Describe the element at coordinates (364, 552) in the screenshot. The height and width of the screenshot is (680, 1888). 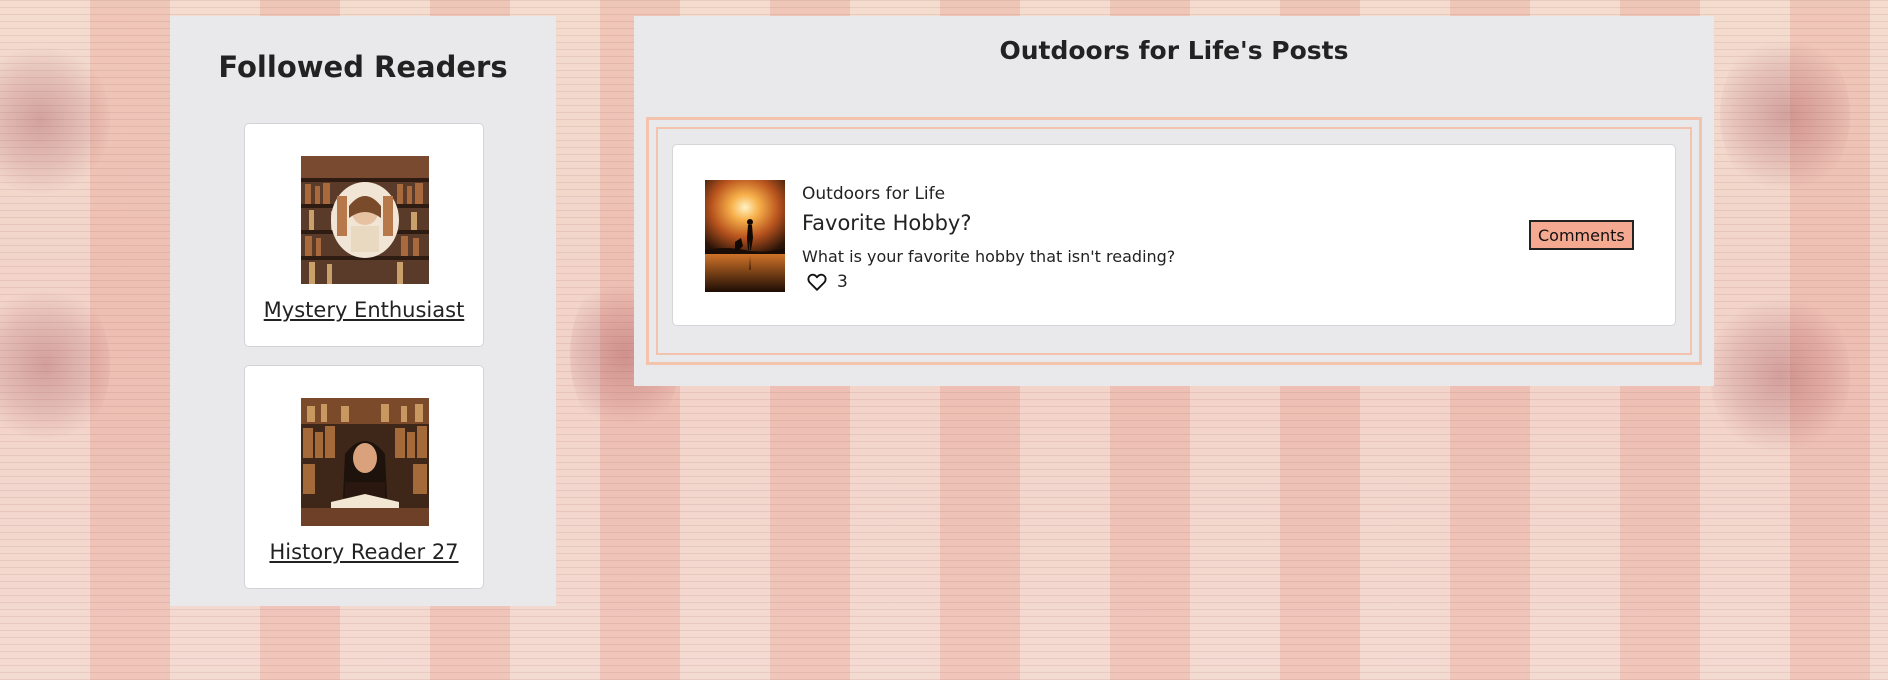
I see `reader-name-link: History Reader 27` at that location.